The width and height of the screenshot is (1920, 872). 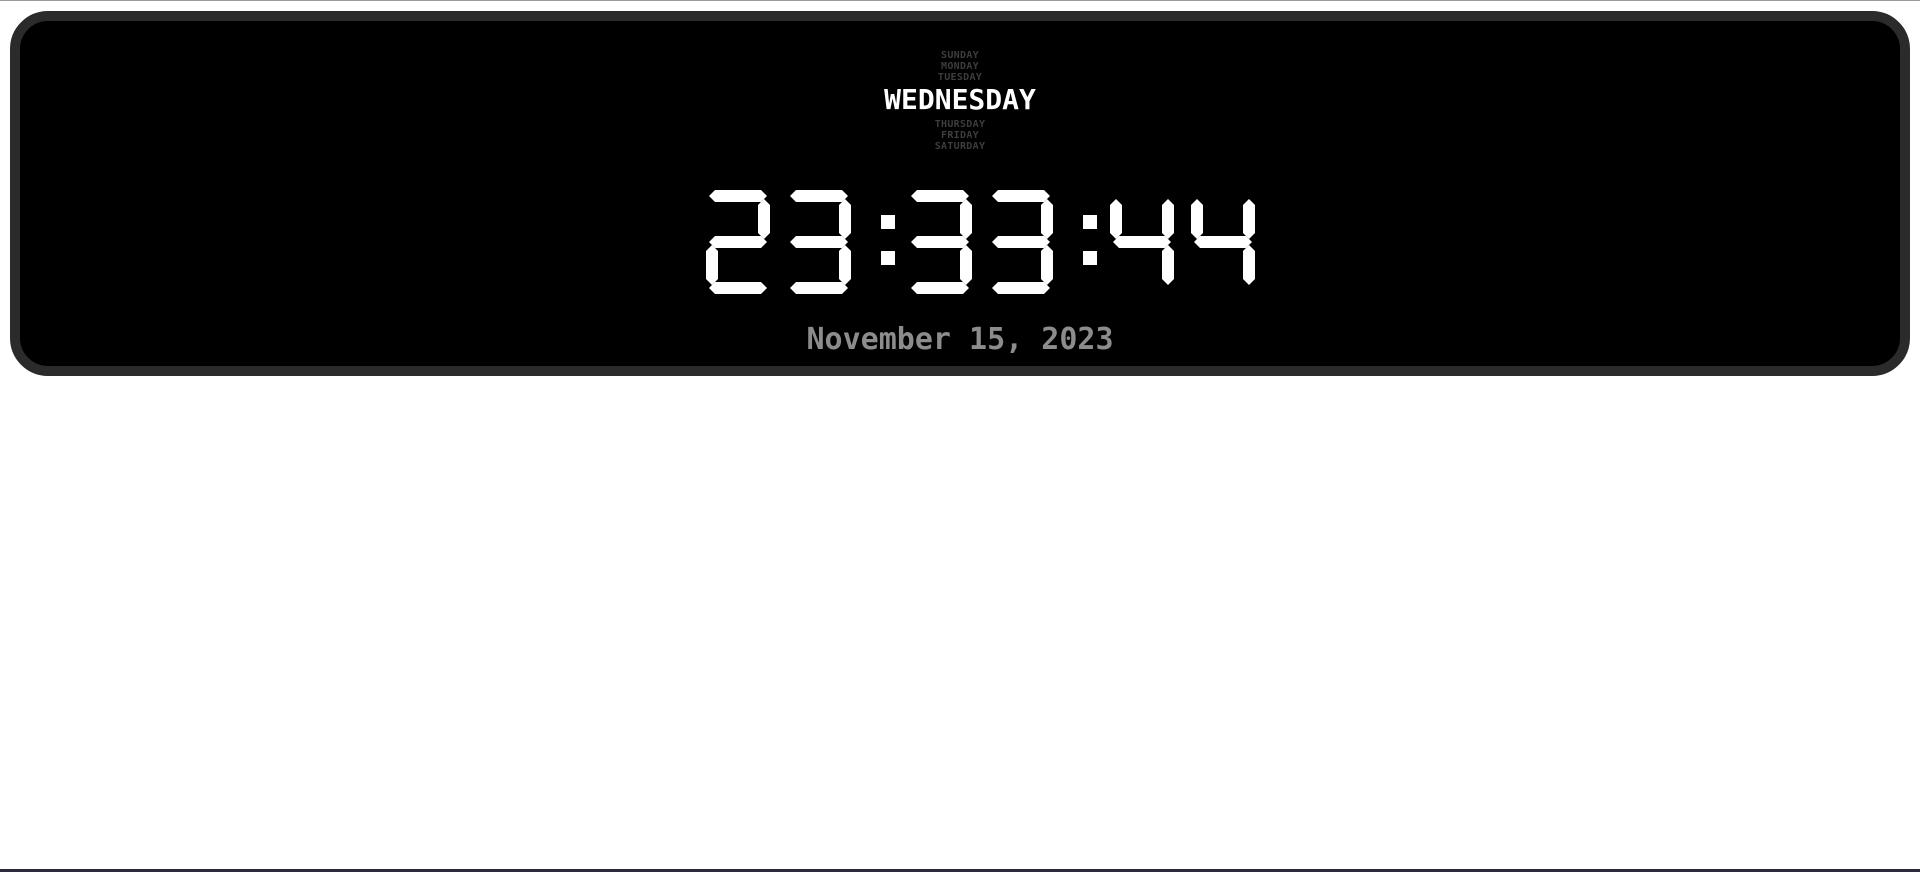 What do you see at coordinates (960, 77) in the screenshot?
I see `day-tuesday: TUESDAY` at bounding box center [960, 77].